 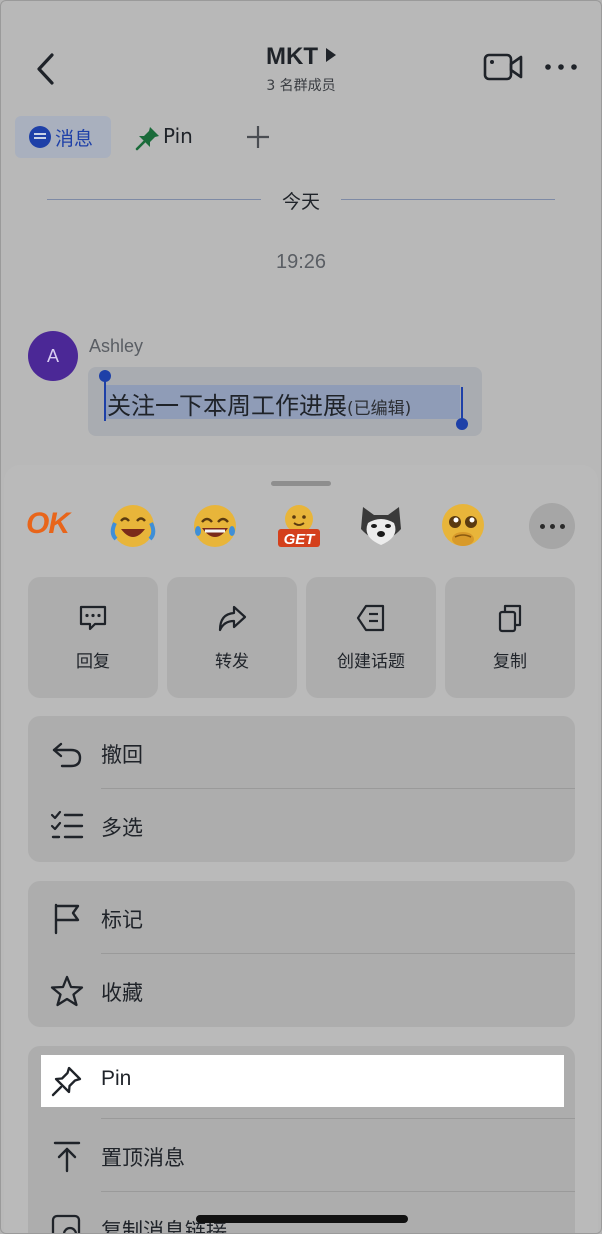 I want to click on forward-button: 转发, so click(x=232, y=637).